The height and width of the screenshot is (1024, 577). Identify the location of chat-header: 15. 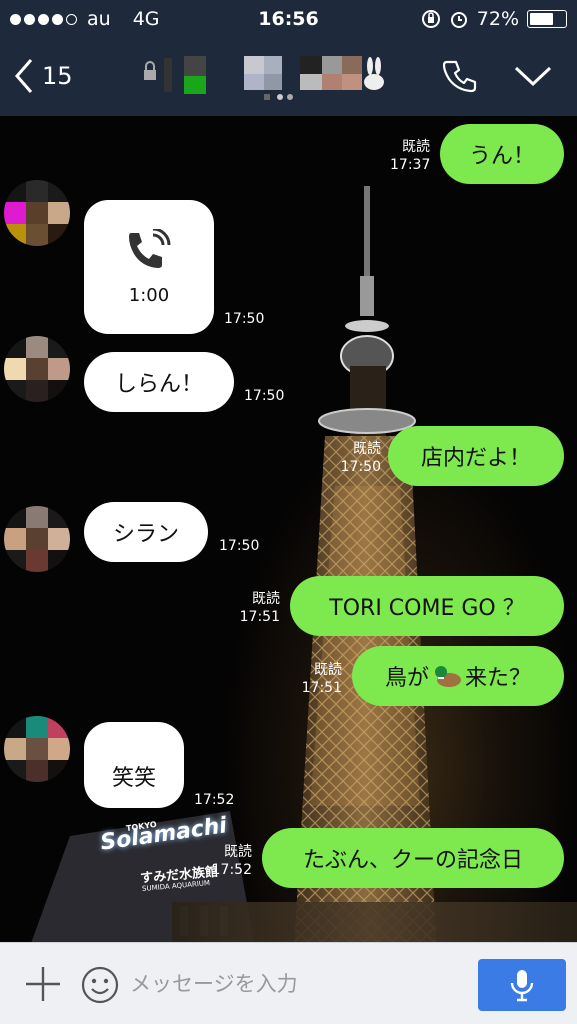
(288, 78).